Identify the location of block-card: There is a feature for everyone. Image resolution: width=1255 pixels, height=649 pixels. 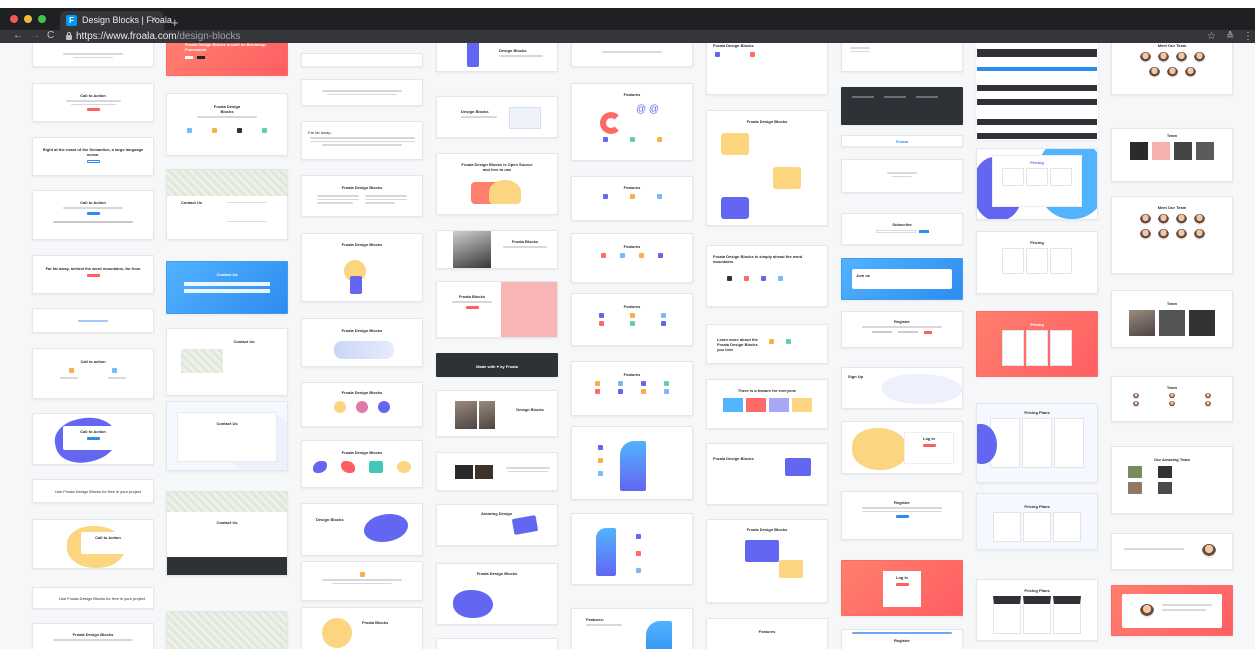
(767, 404).